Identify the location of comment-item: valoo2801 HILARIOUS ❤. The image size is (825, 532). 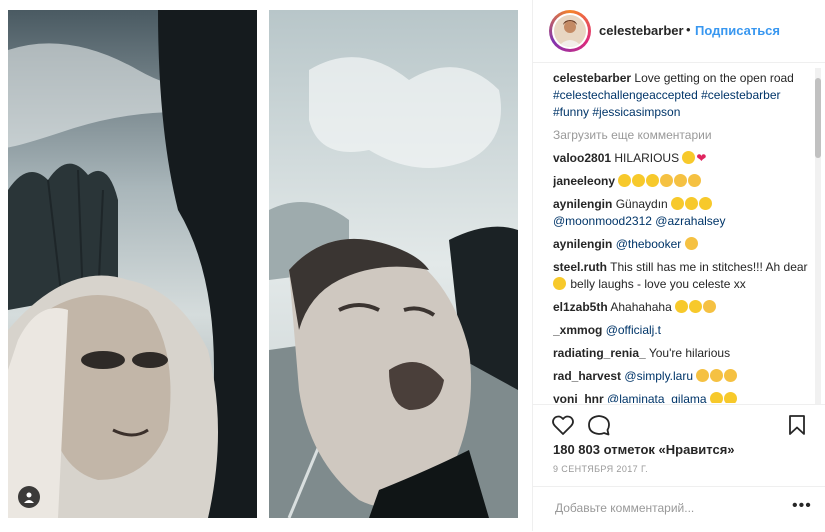
(684, 158).